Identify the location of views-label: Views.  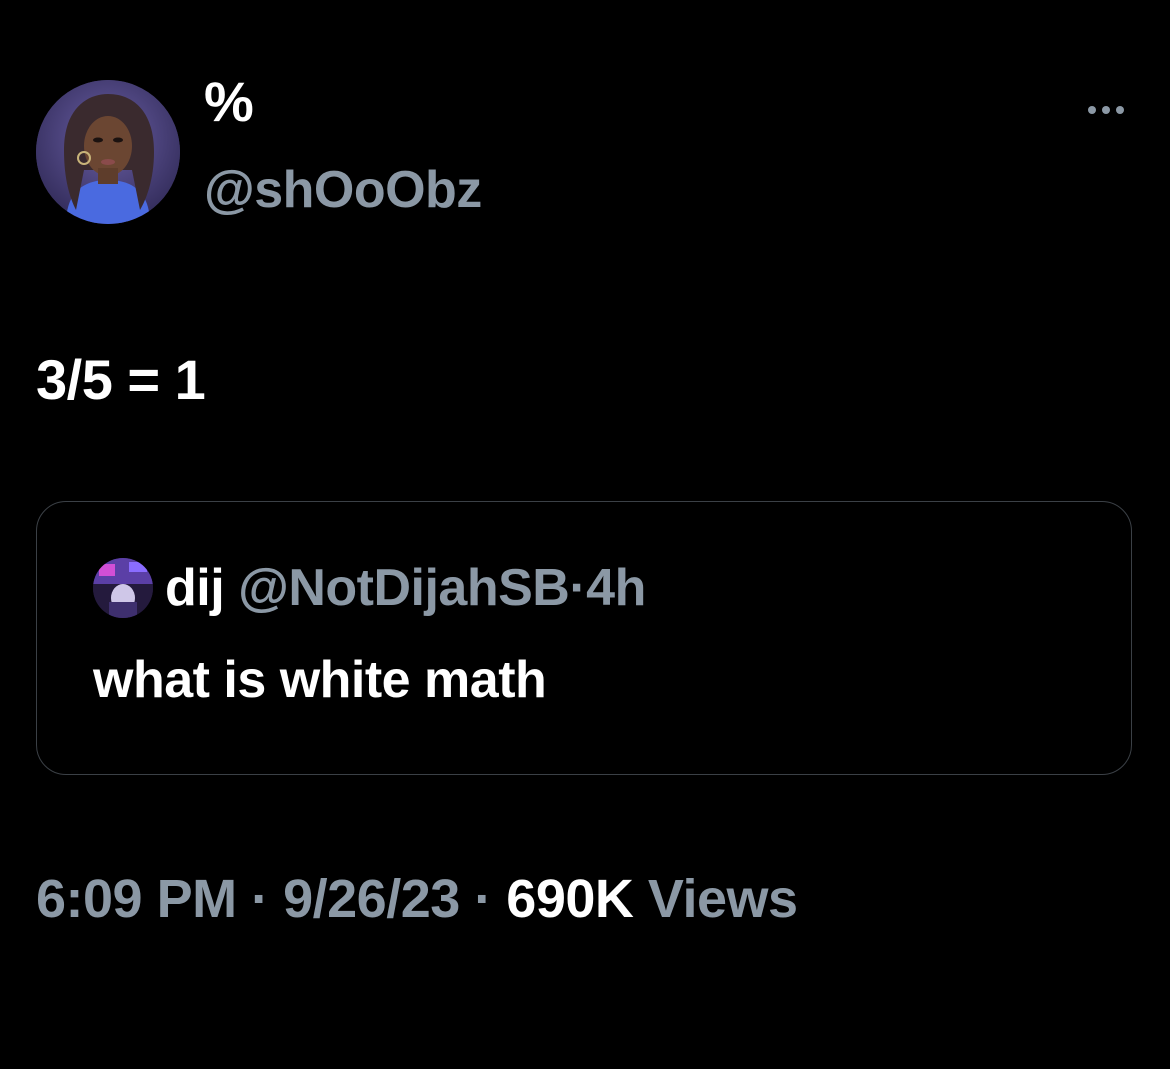
(722, 899).